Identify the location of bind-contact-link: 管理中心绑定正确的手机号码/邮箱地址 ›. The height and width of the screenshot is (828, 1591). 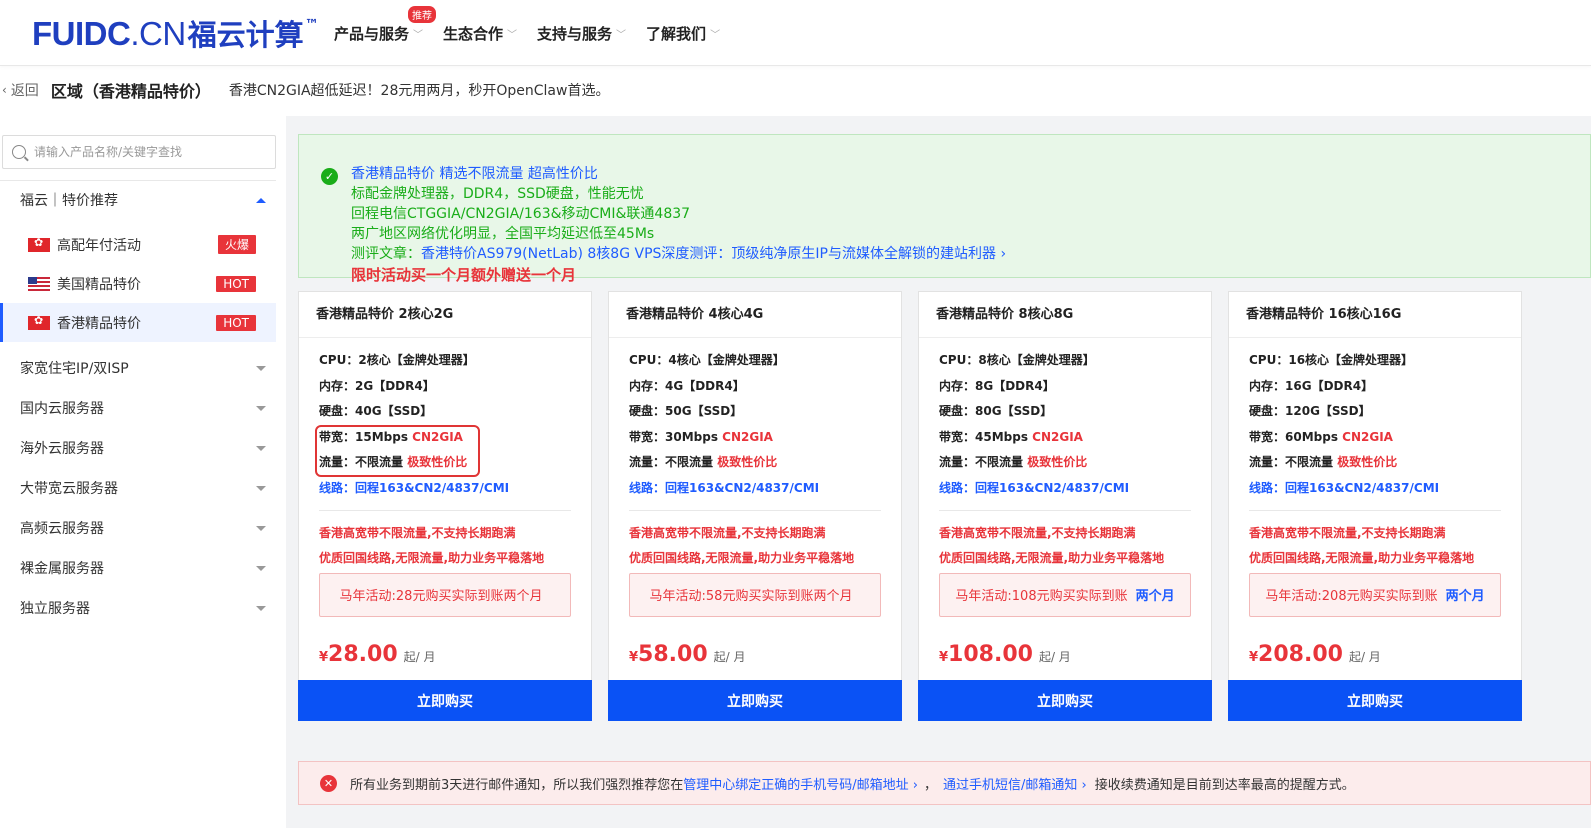
(800, 783).